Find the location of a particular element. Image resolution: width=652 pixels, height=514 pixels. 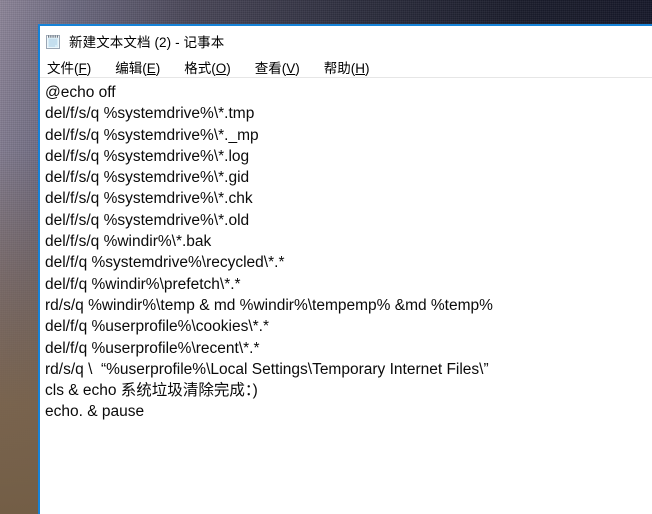

menu-item-help: 帮助(H) is located at coordinates (347, 67).